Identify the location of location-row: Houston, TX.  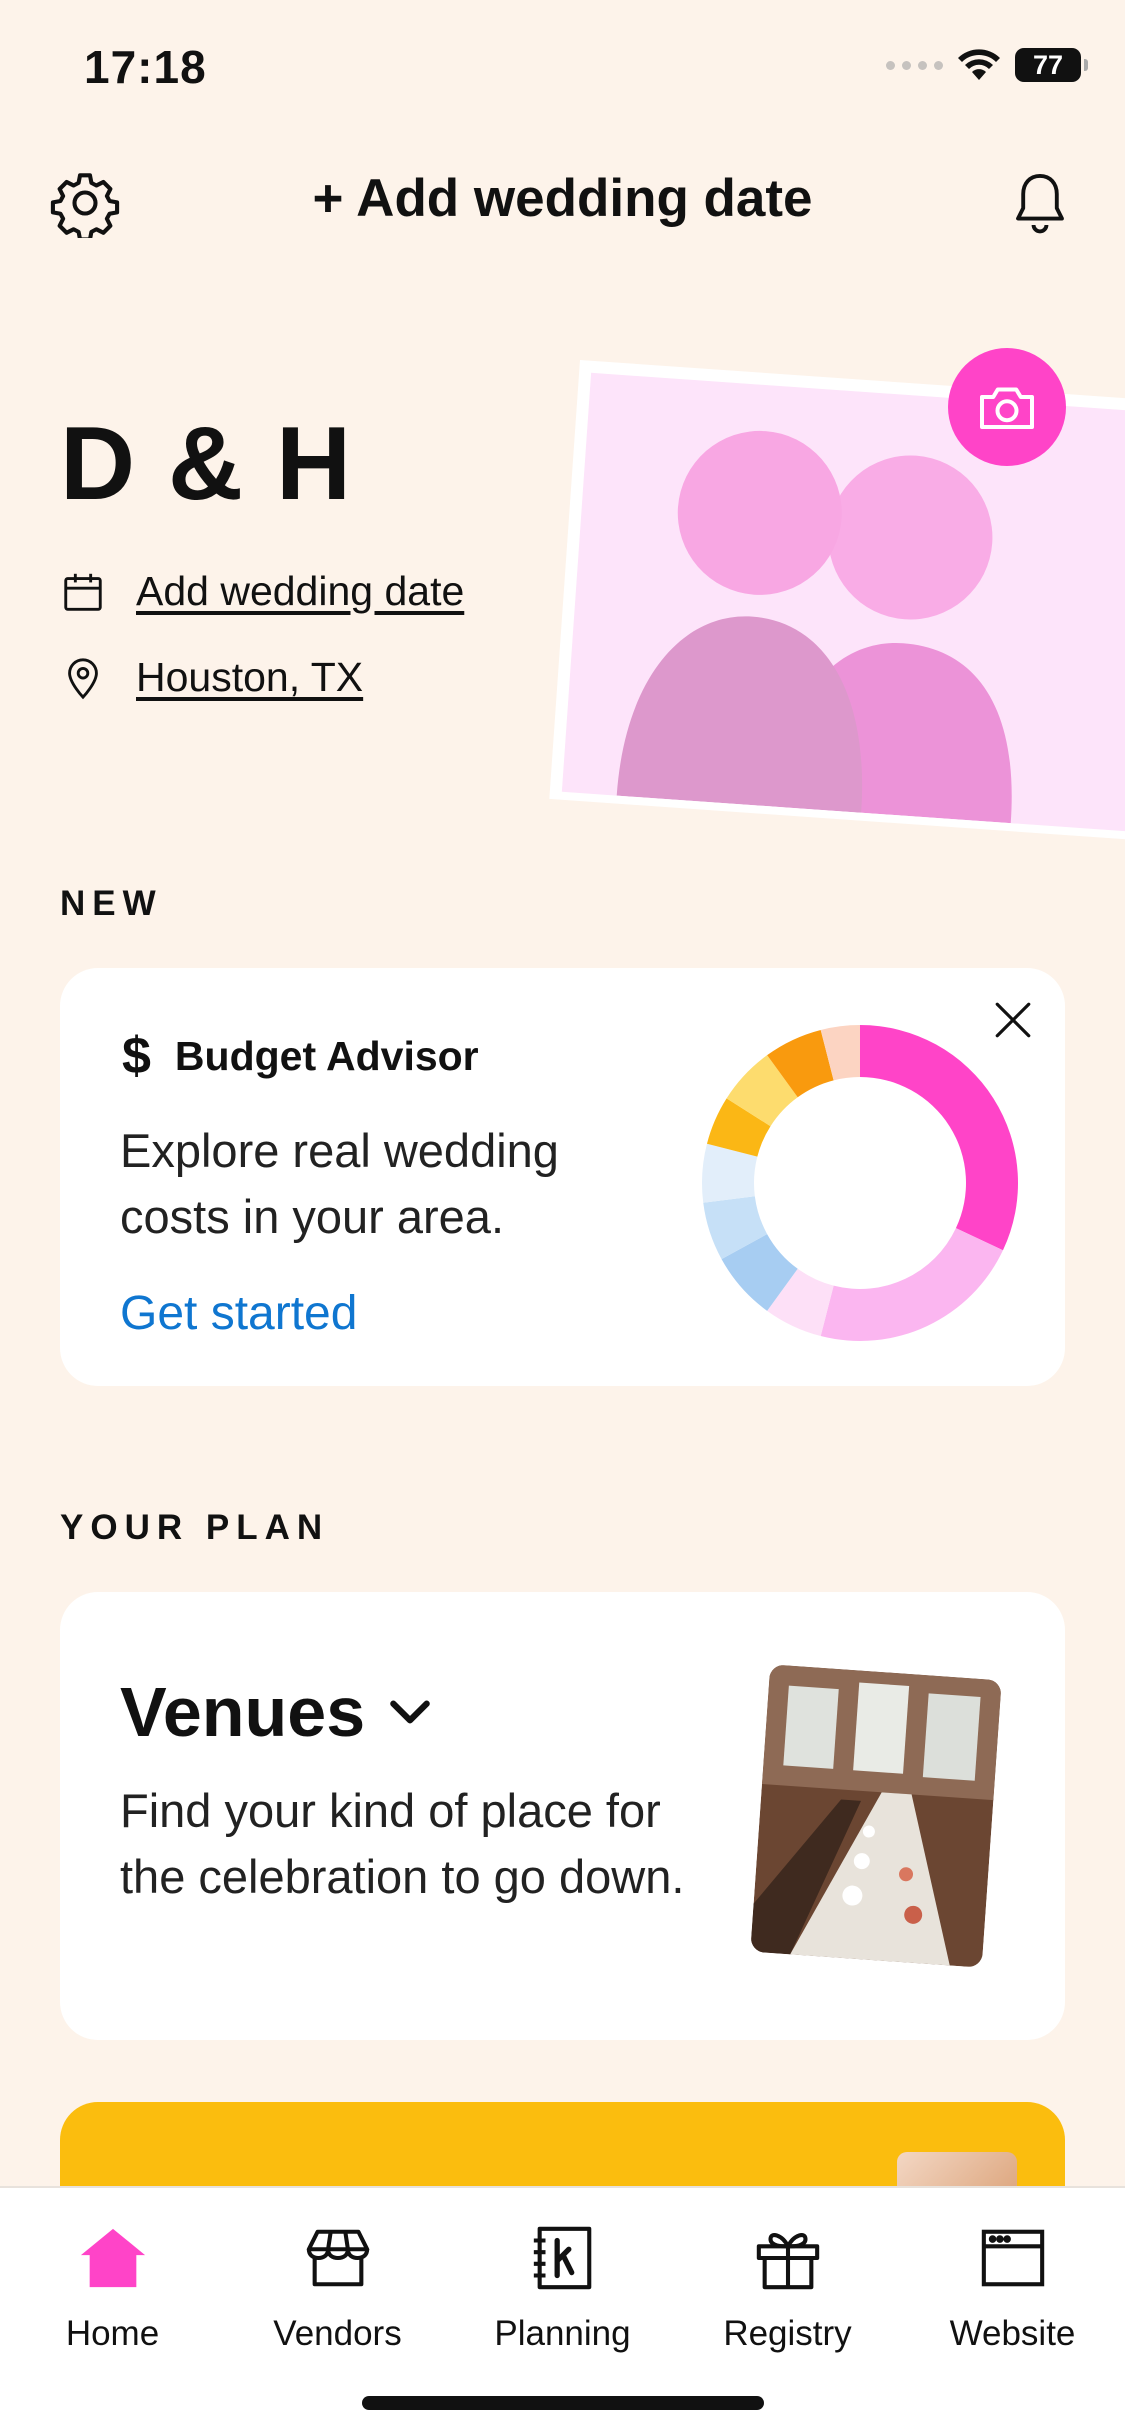
(211, 677).